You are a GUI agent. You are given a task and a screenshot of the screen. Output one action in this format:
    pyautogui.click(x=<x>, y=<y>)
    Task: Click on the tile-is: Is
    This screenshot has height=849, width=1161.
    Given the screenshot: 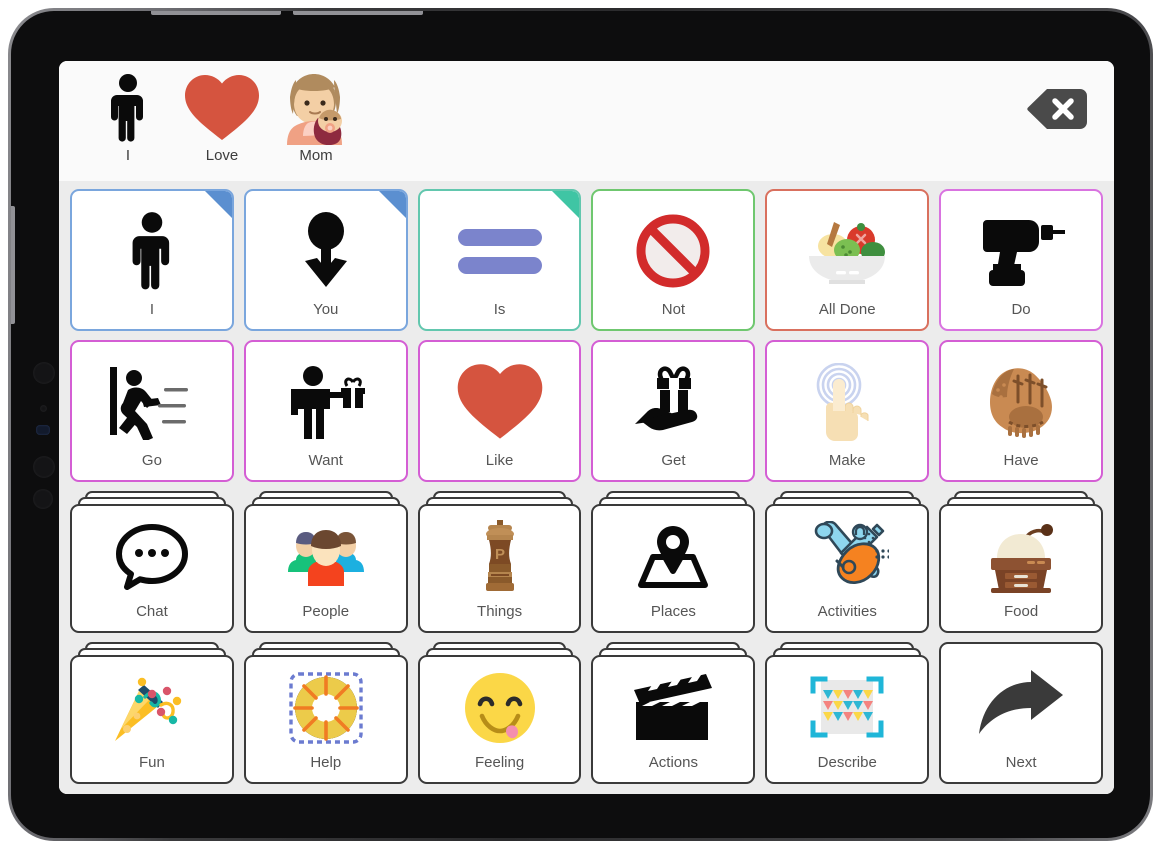 What is the action you would take?
    pyautogui.click(x=499, y=260)
    